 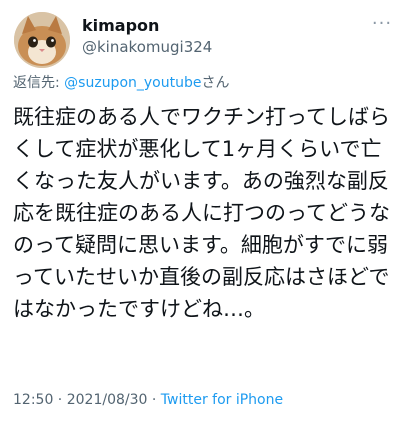 I want to click on reply-suffix: さん, so click(x=215, y=83).